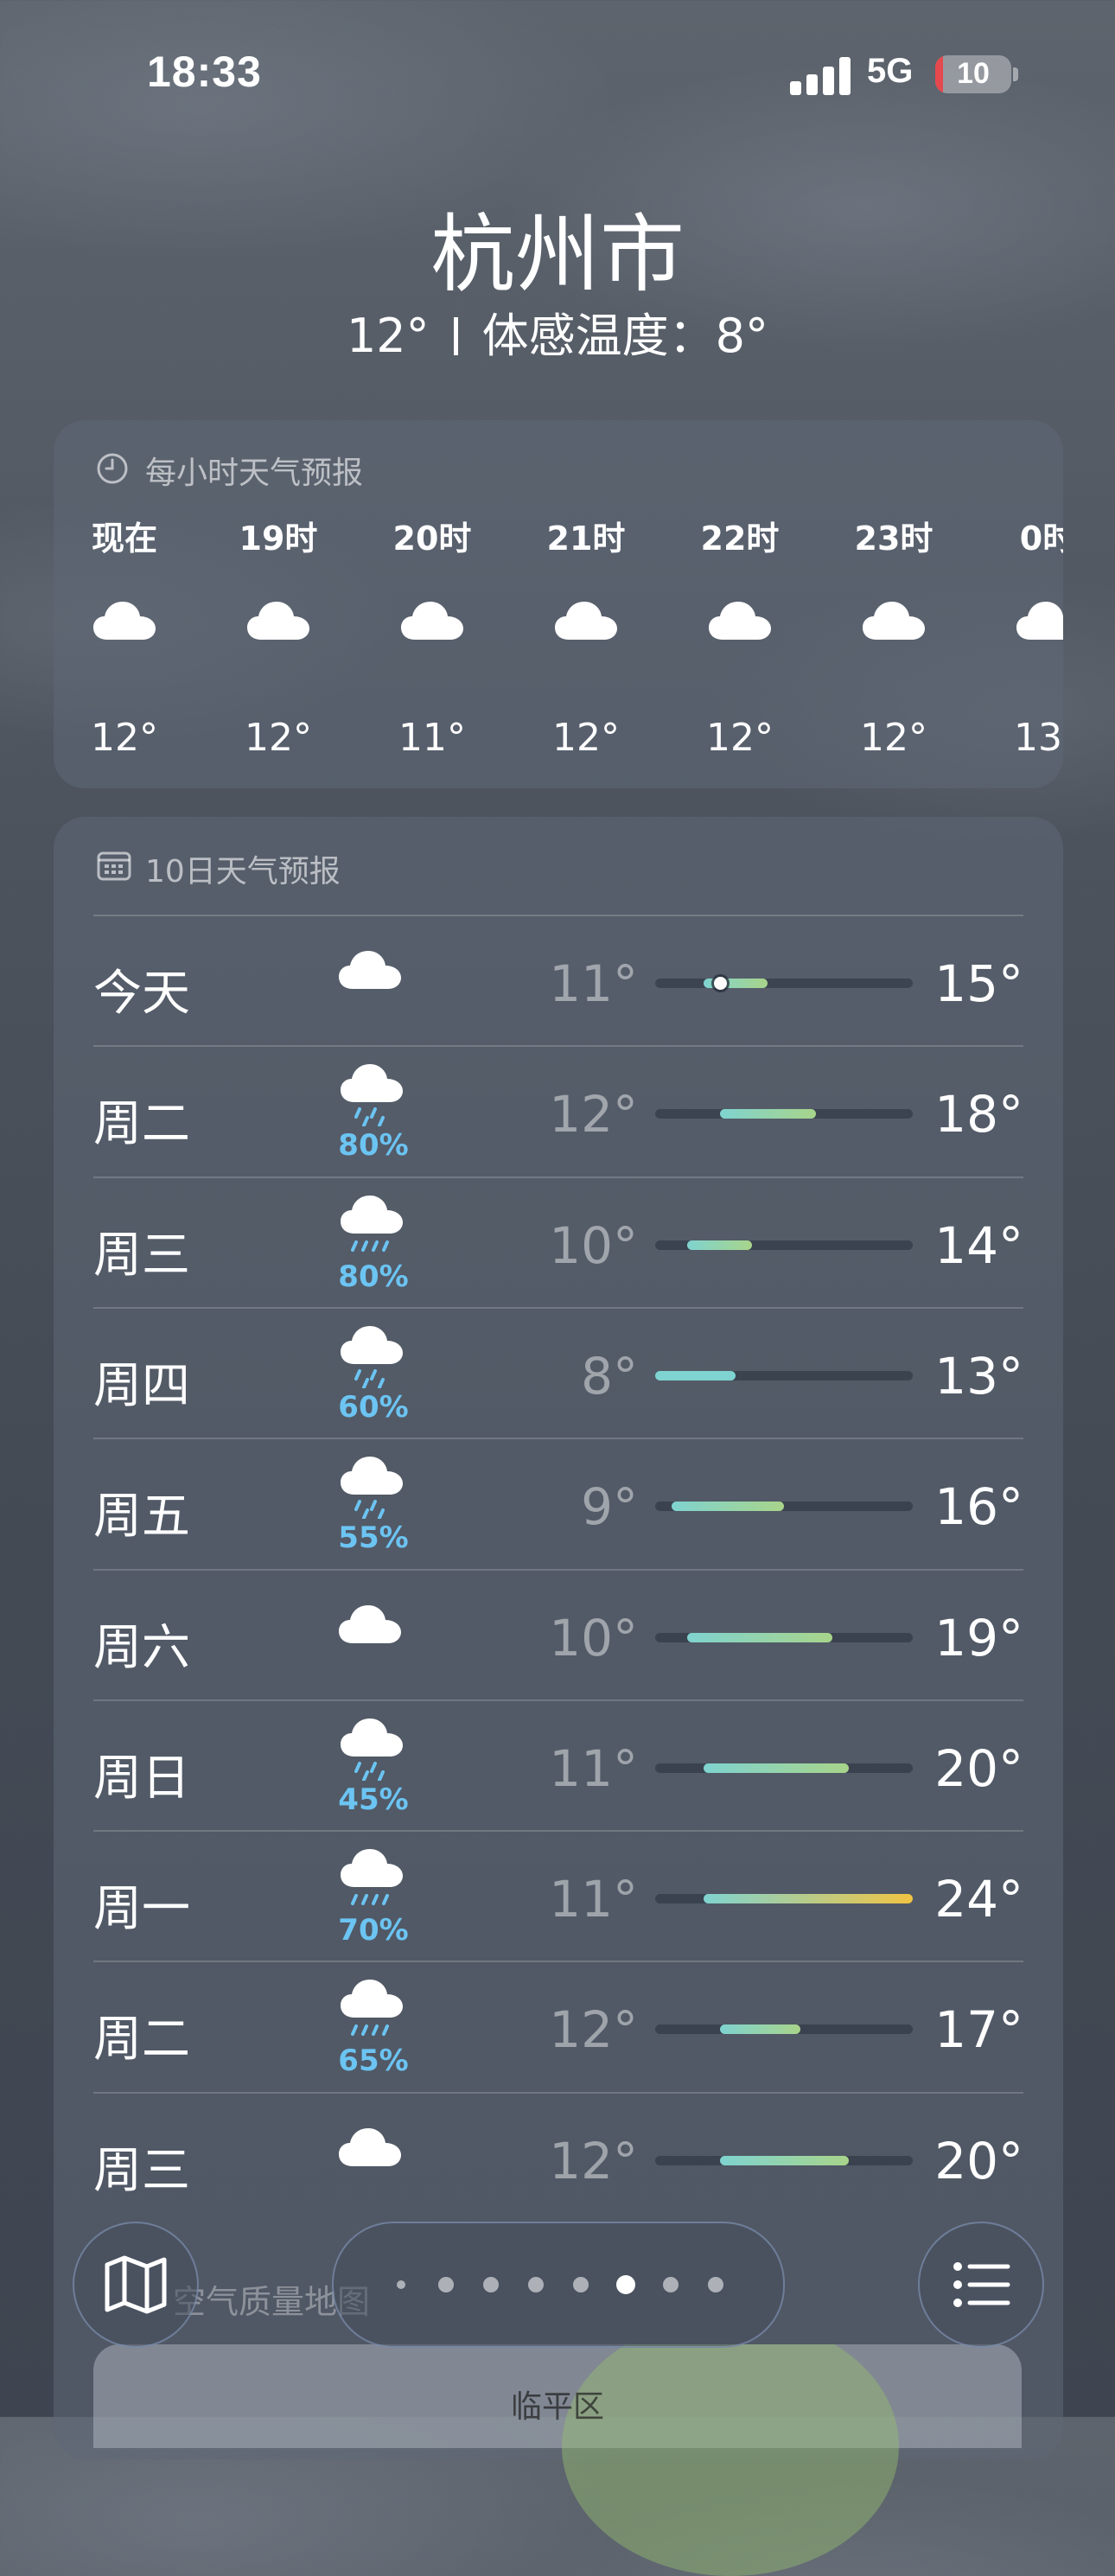 The image size is (1115, 2576). Describe the element at coordinates (978, 1637) in the screenshot. I see `high-temp: 19°` at that location.